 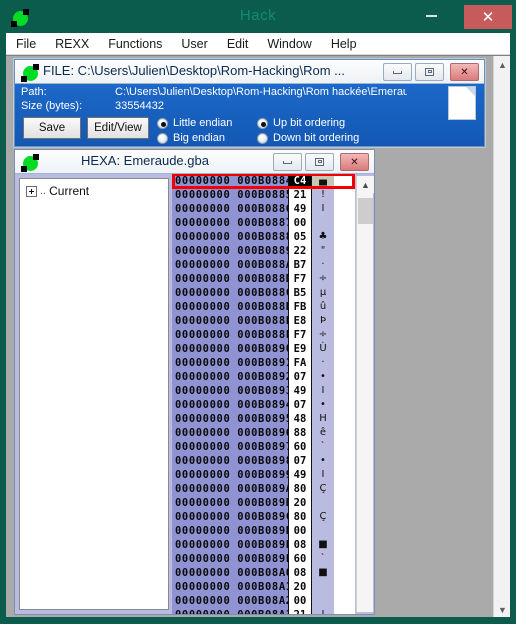 I want to click on hex-value-cell: B5, so click(x=300, y=293).